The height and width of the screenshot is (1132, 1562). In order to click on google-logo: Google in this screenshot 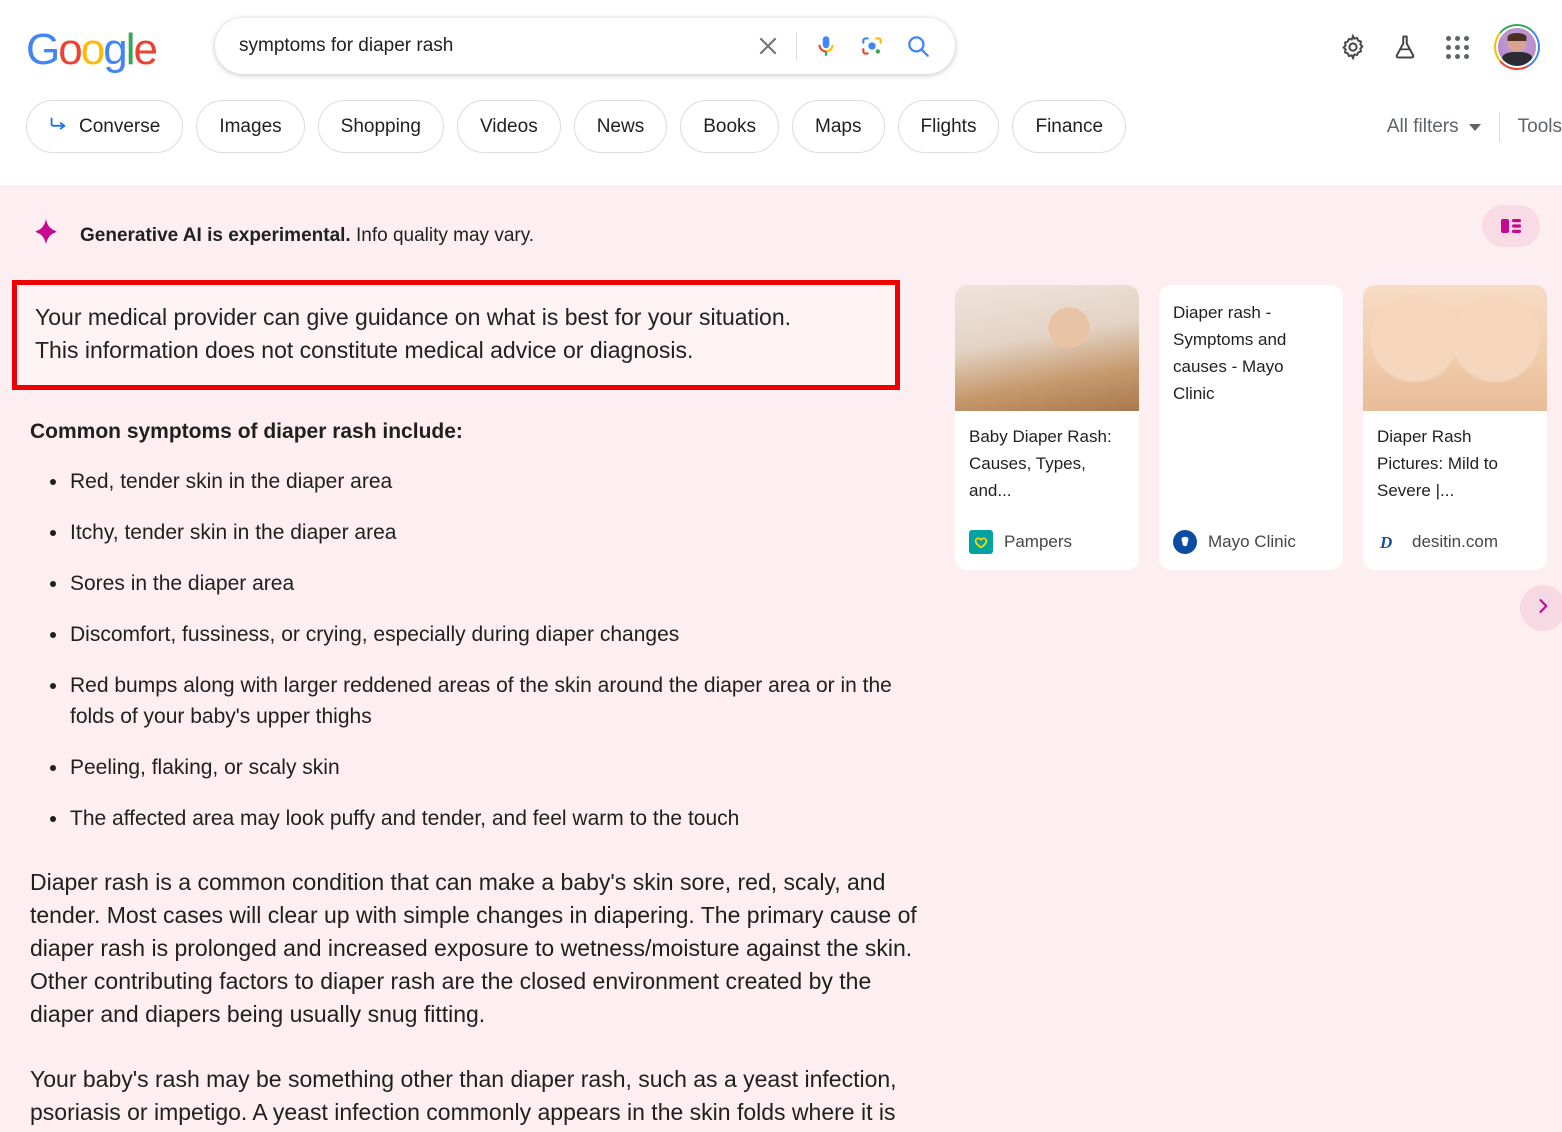, I will do `click(92, 50)`.